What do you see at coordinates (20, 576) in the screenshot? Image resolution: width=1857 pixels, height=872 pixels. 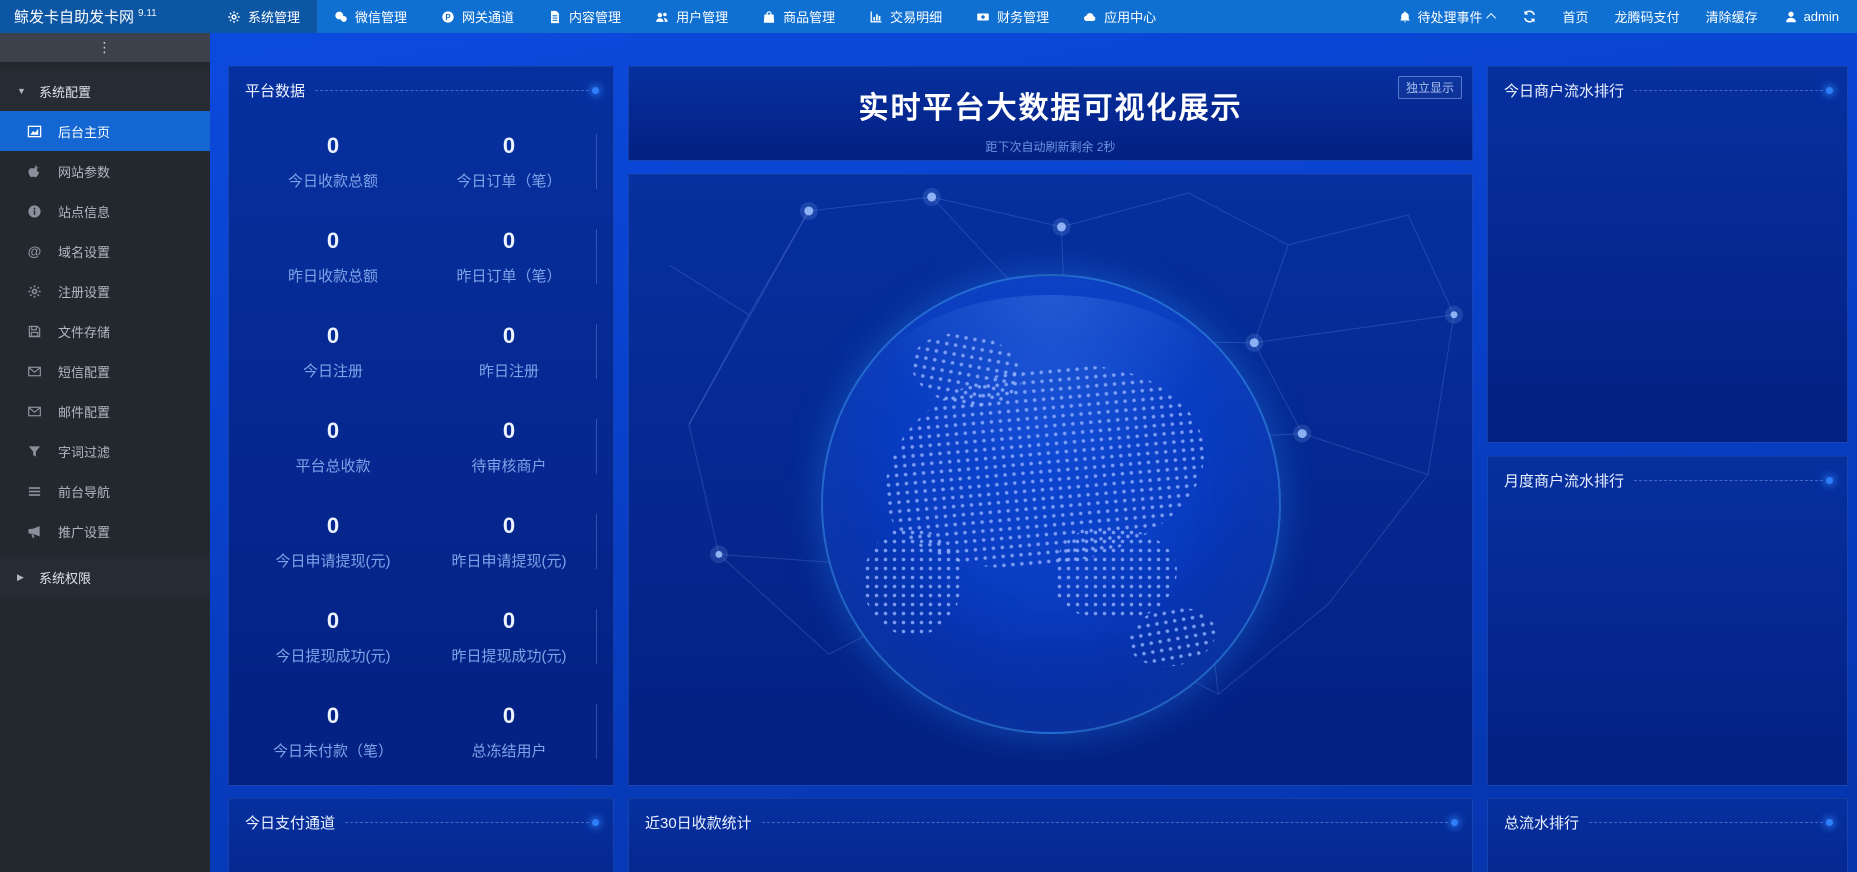 I see `caret-right-icon: ▶` at bounding box center [20, 576].